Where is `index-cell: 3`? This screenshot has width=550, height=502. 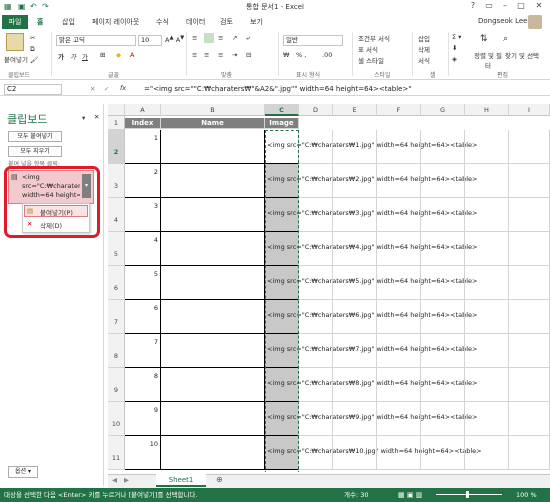 index-cell: 3 is located at coordinates (143, 215).